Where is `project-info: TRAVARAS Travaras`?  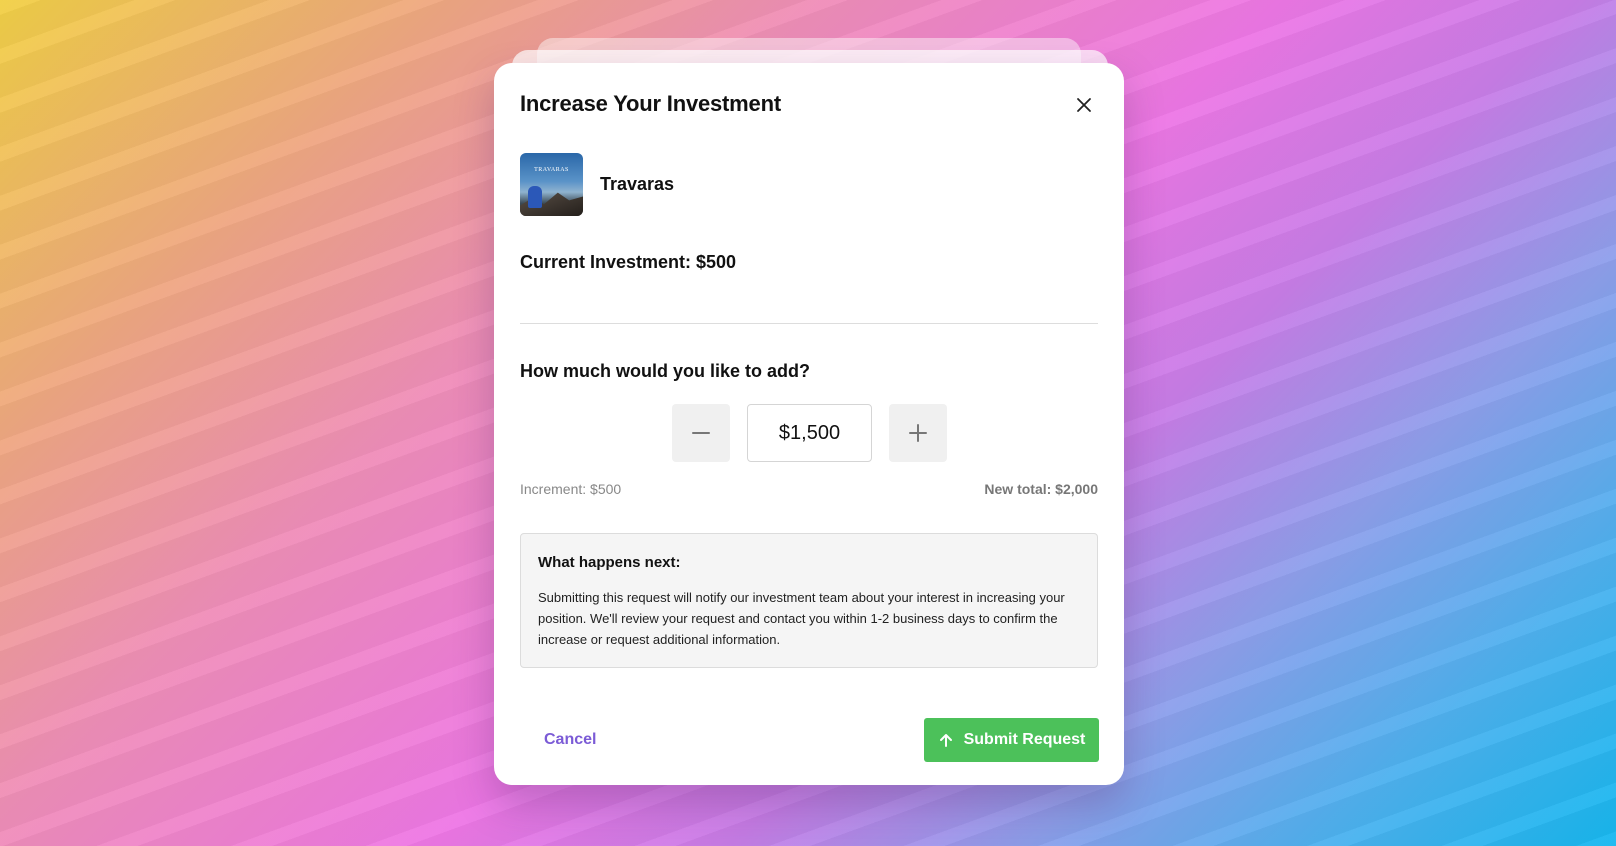
project-info: TRAVARAS Travaras is located at coordinates (597, 184).